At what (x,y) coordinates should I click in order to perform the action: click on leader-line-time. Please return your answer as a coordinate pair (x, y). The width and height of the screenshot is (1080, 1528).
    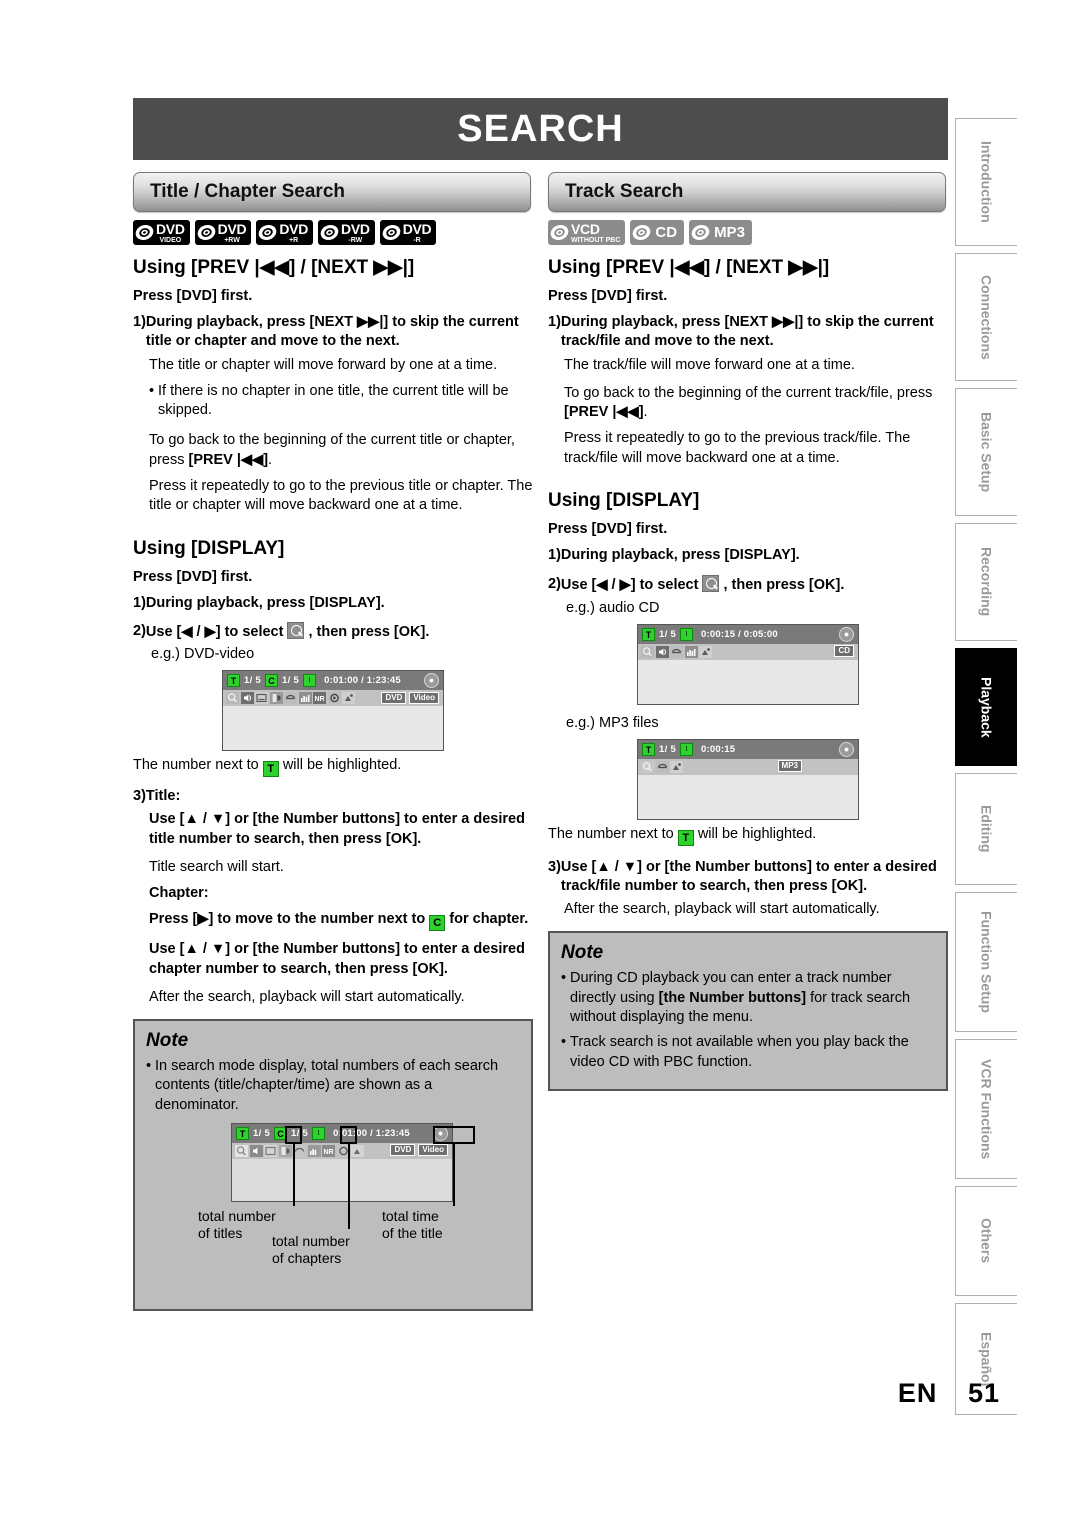
    Looking at the image, I should click on (454, 1174).